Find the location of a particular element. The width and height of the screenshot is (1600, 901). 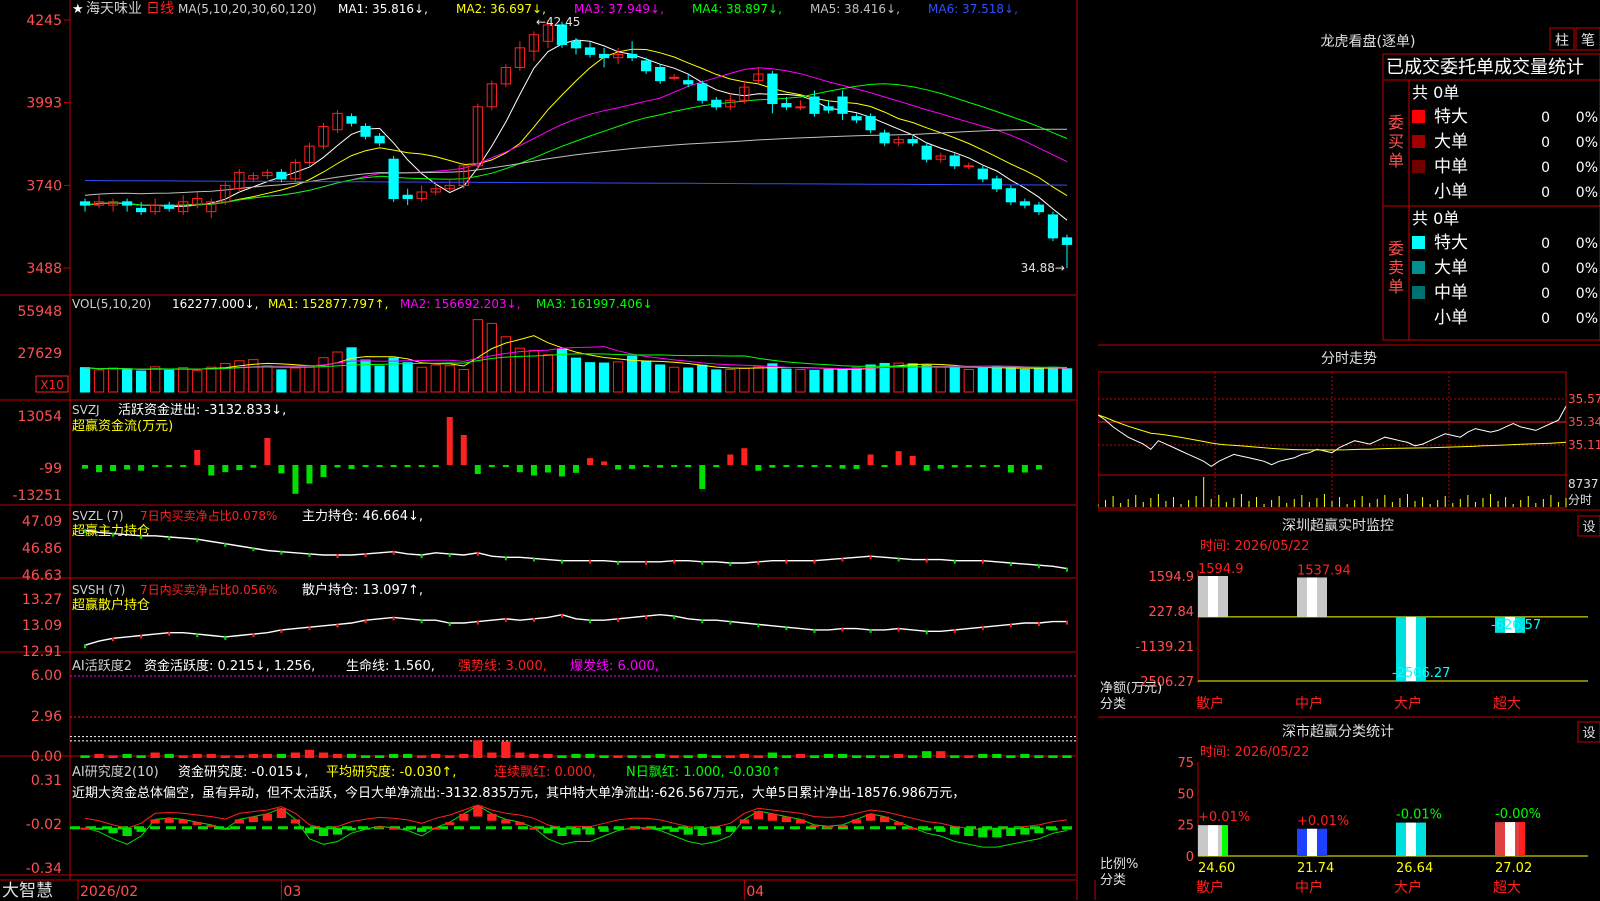

svzj-title: 超赢资金流(万元) is located at coordinates (122, 426).